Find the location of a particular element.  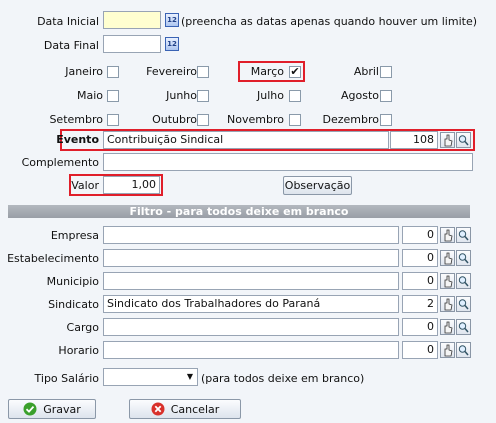

evento-label: Evento is located at coordinates (77, 139).